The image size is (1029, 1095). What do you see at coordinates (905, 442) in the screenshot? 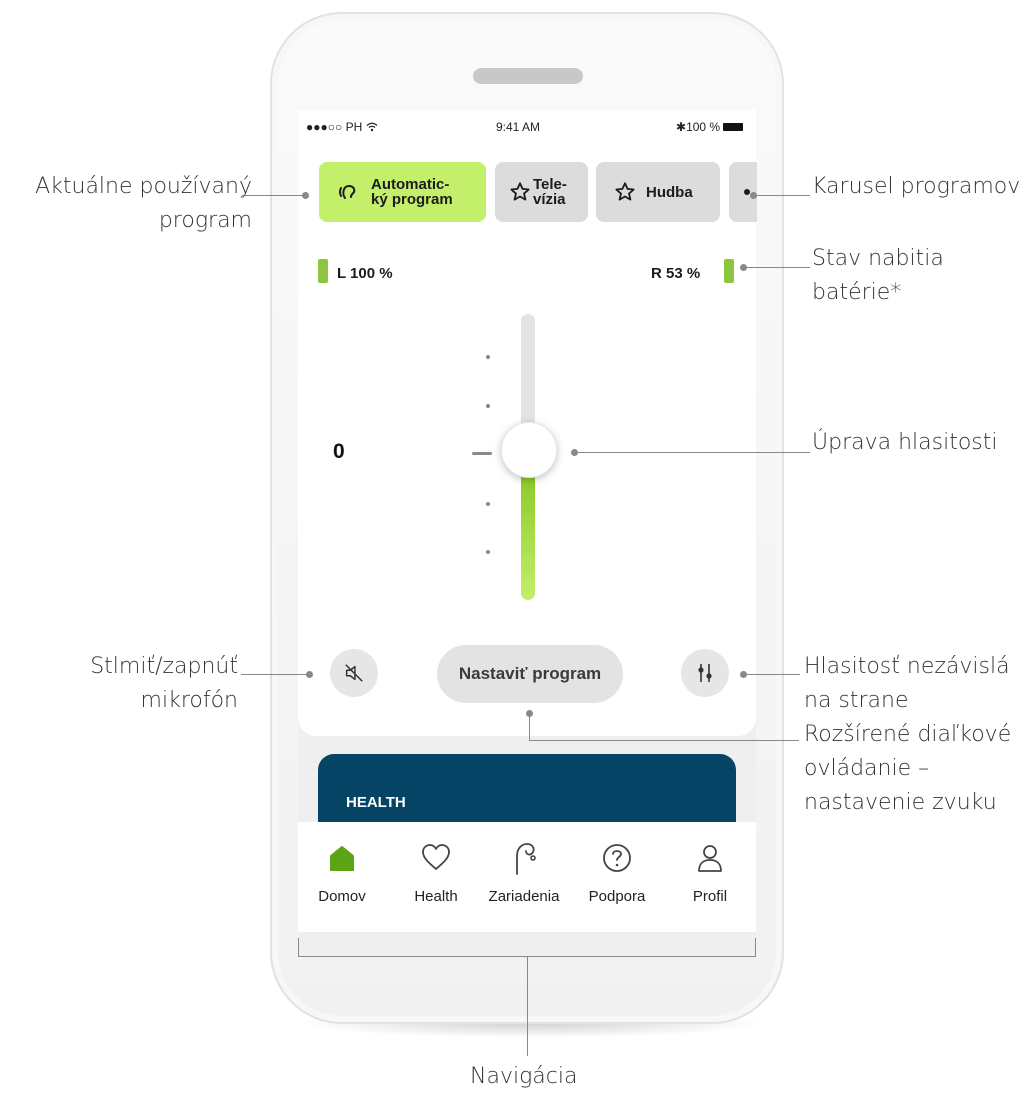
I see `annotation-volume: Úprava hlasitosti` at bounding box center [905, 442].